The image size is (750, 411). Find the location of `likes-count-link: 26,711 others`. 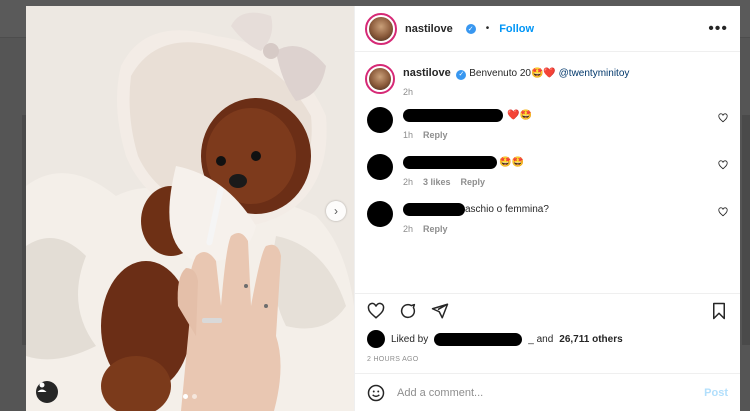

likes-count-link: 26,711 others is located at coordinates (590, 339).